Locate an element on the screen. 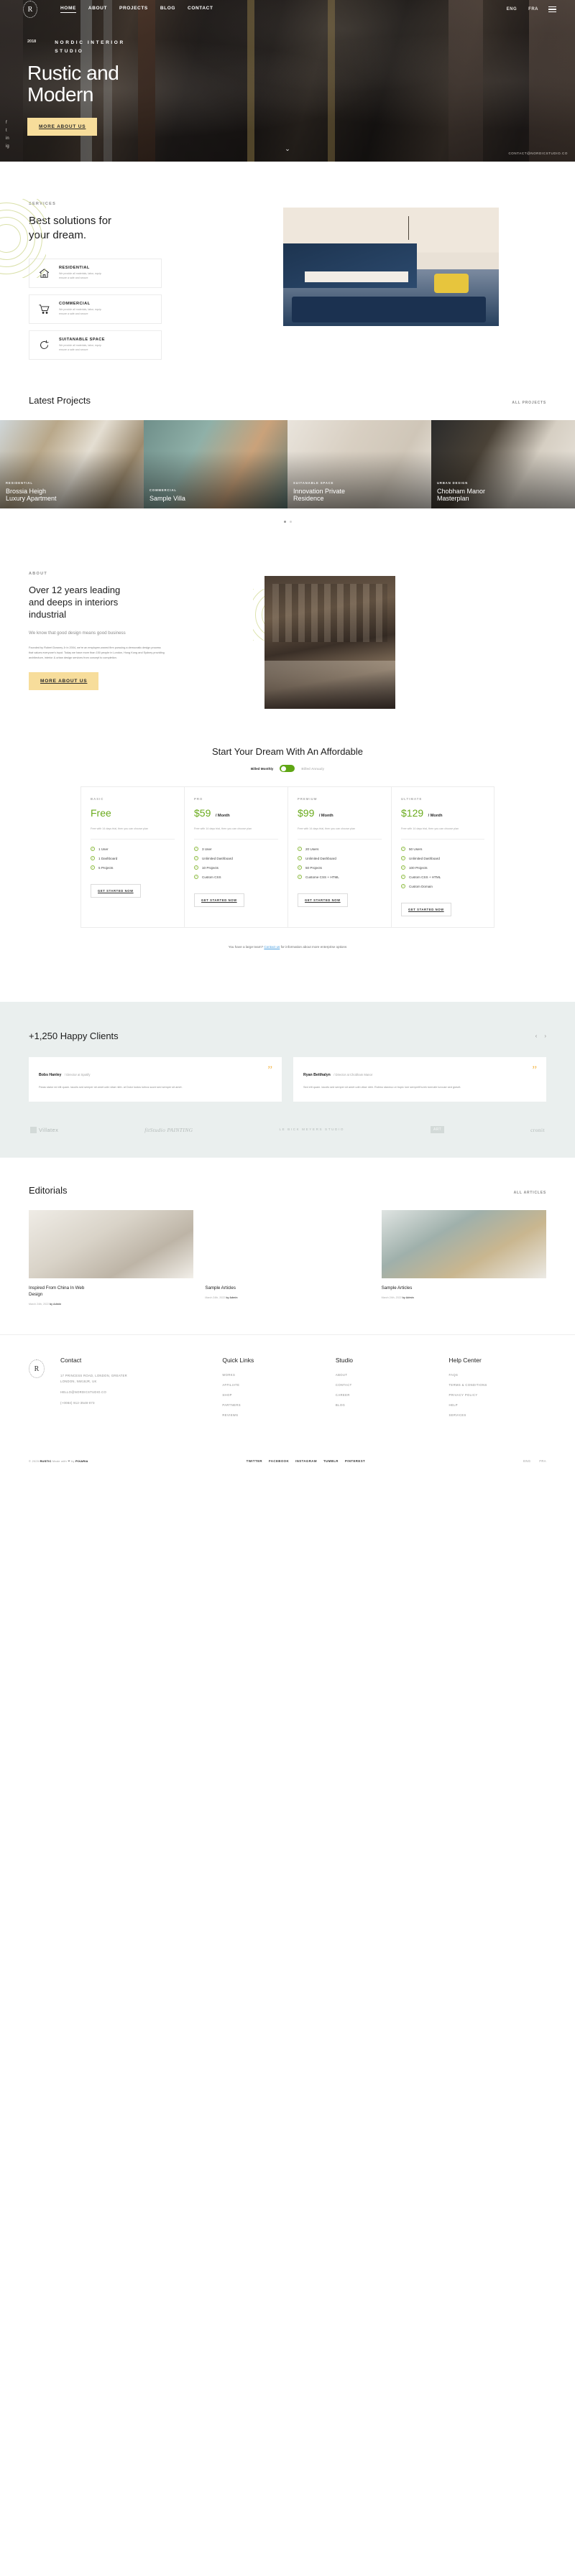 Image resolution: width=575 pixels, height=2576 pixels. footer-link-blog: BLOG is located at coordinates (384, 1405).